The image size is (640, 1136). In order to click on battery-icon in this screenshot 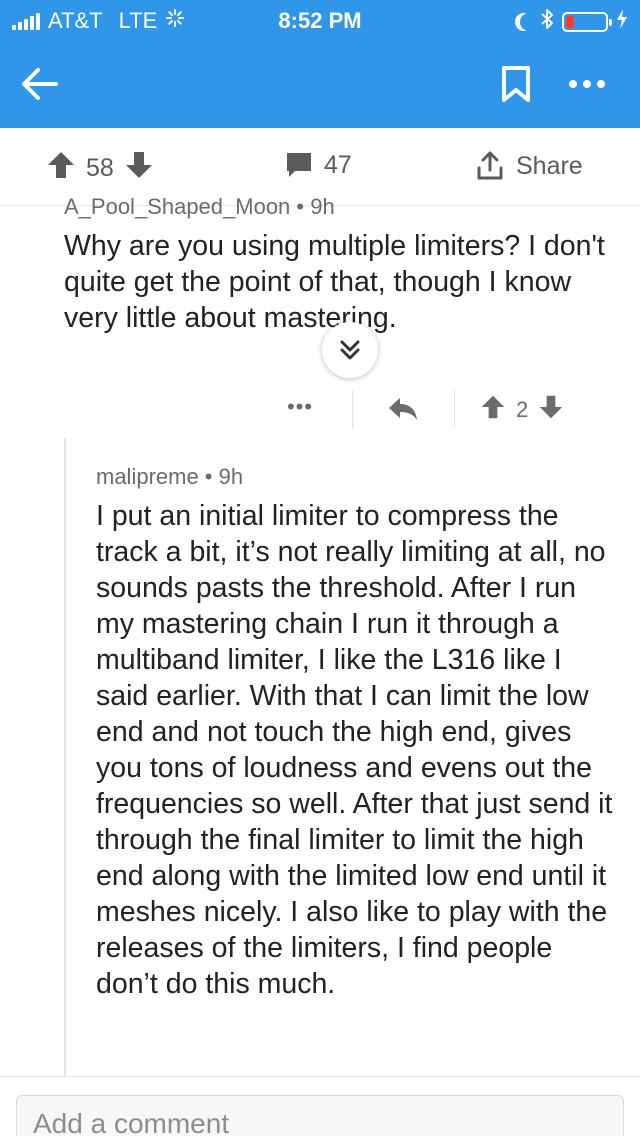, I will do `click(587, 22)`.